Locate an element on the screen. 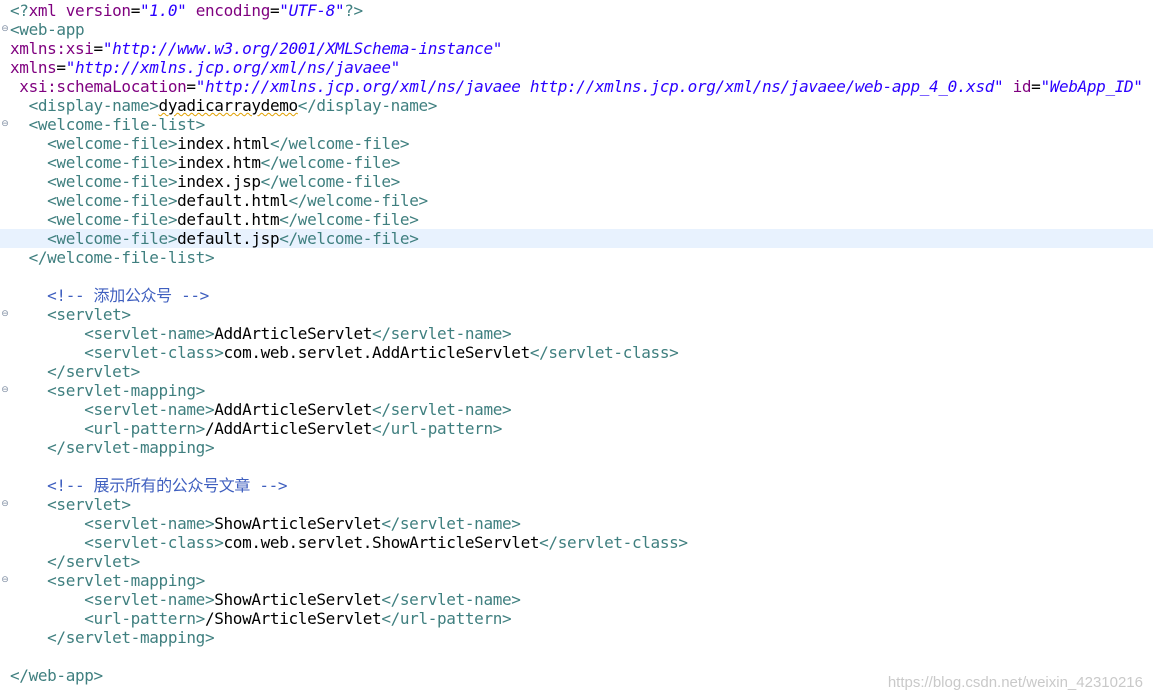 The image size is (1153, 699). code-line-text: </servlet> is located at coordinates (75, 561).